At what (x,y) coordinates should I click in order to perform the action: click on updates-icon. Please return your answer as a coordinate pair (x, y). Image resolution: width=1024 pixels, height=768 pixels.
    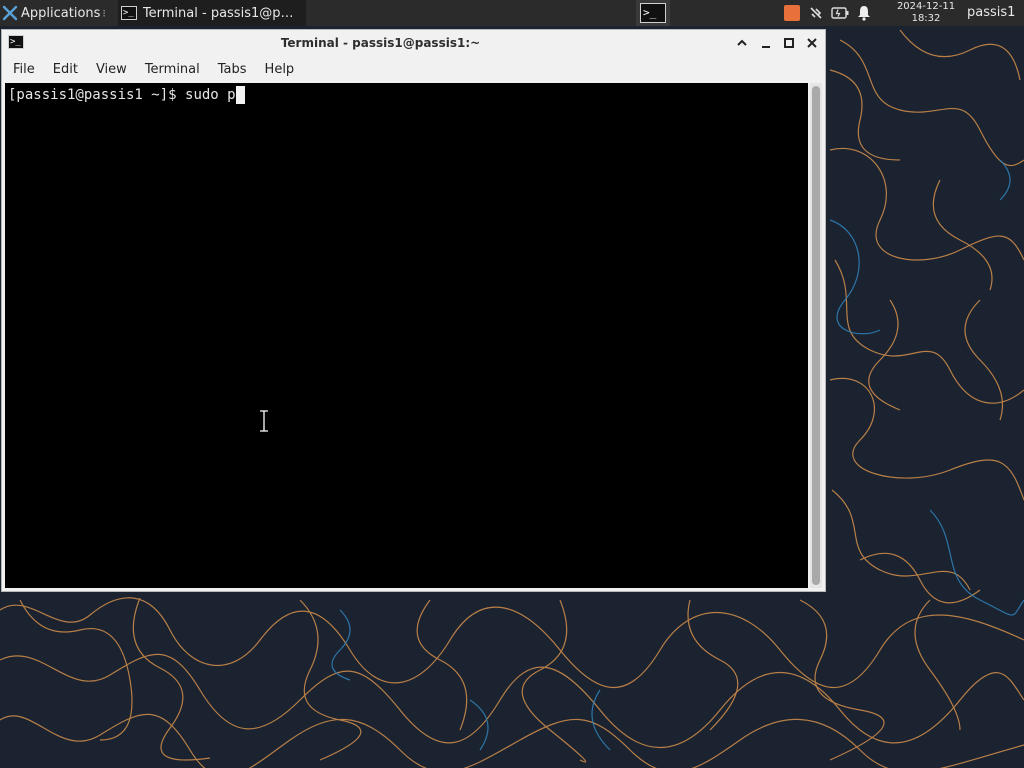
    Looking at the image, I should click on (792, 13).